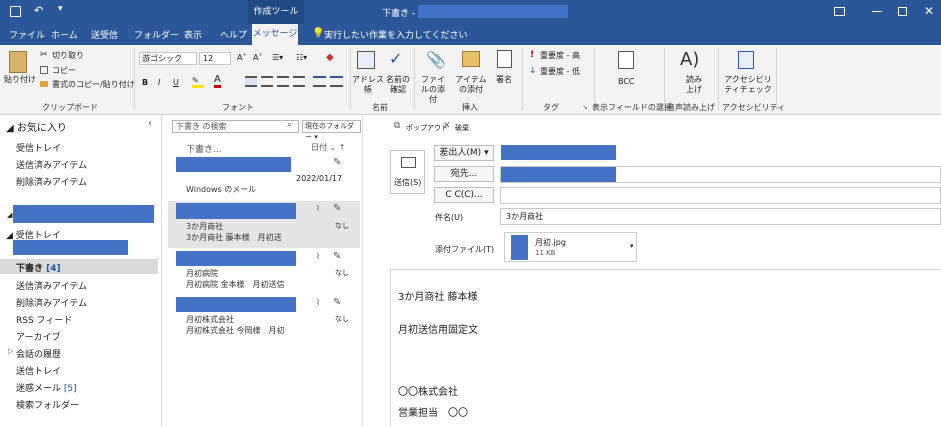 The width and height of the screenshot is (941, 427). What do you see at coordinates (289, 125) in the screenshot?
I see `search-icon: ⌕` at bounding box center [289, 125].